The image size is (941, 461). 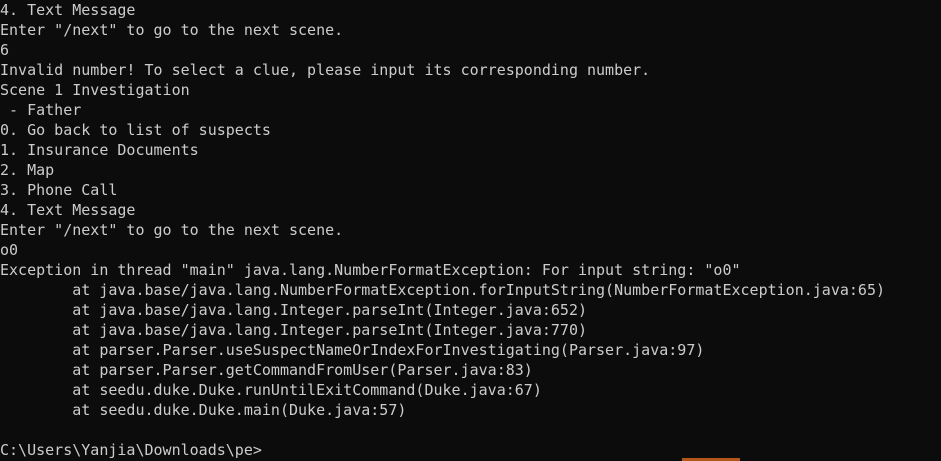 What do you see at coordinates (68, 210) in the screenshot?
I see `clue-option-line: 4. Text Message` at bounding box center [68, 210].